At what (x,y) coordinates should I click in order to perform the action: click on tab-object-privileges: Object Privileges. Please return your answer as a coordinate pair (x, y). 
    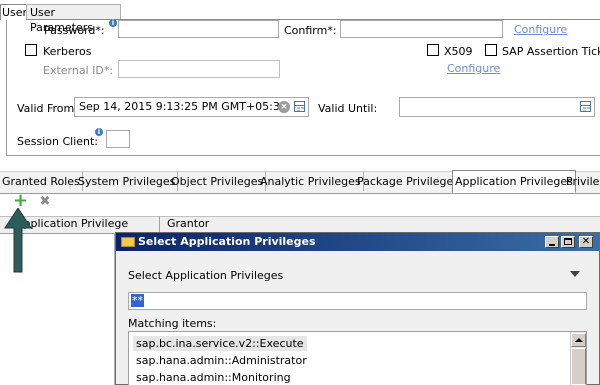
    Looking at the image, I should click on (218, 181).